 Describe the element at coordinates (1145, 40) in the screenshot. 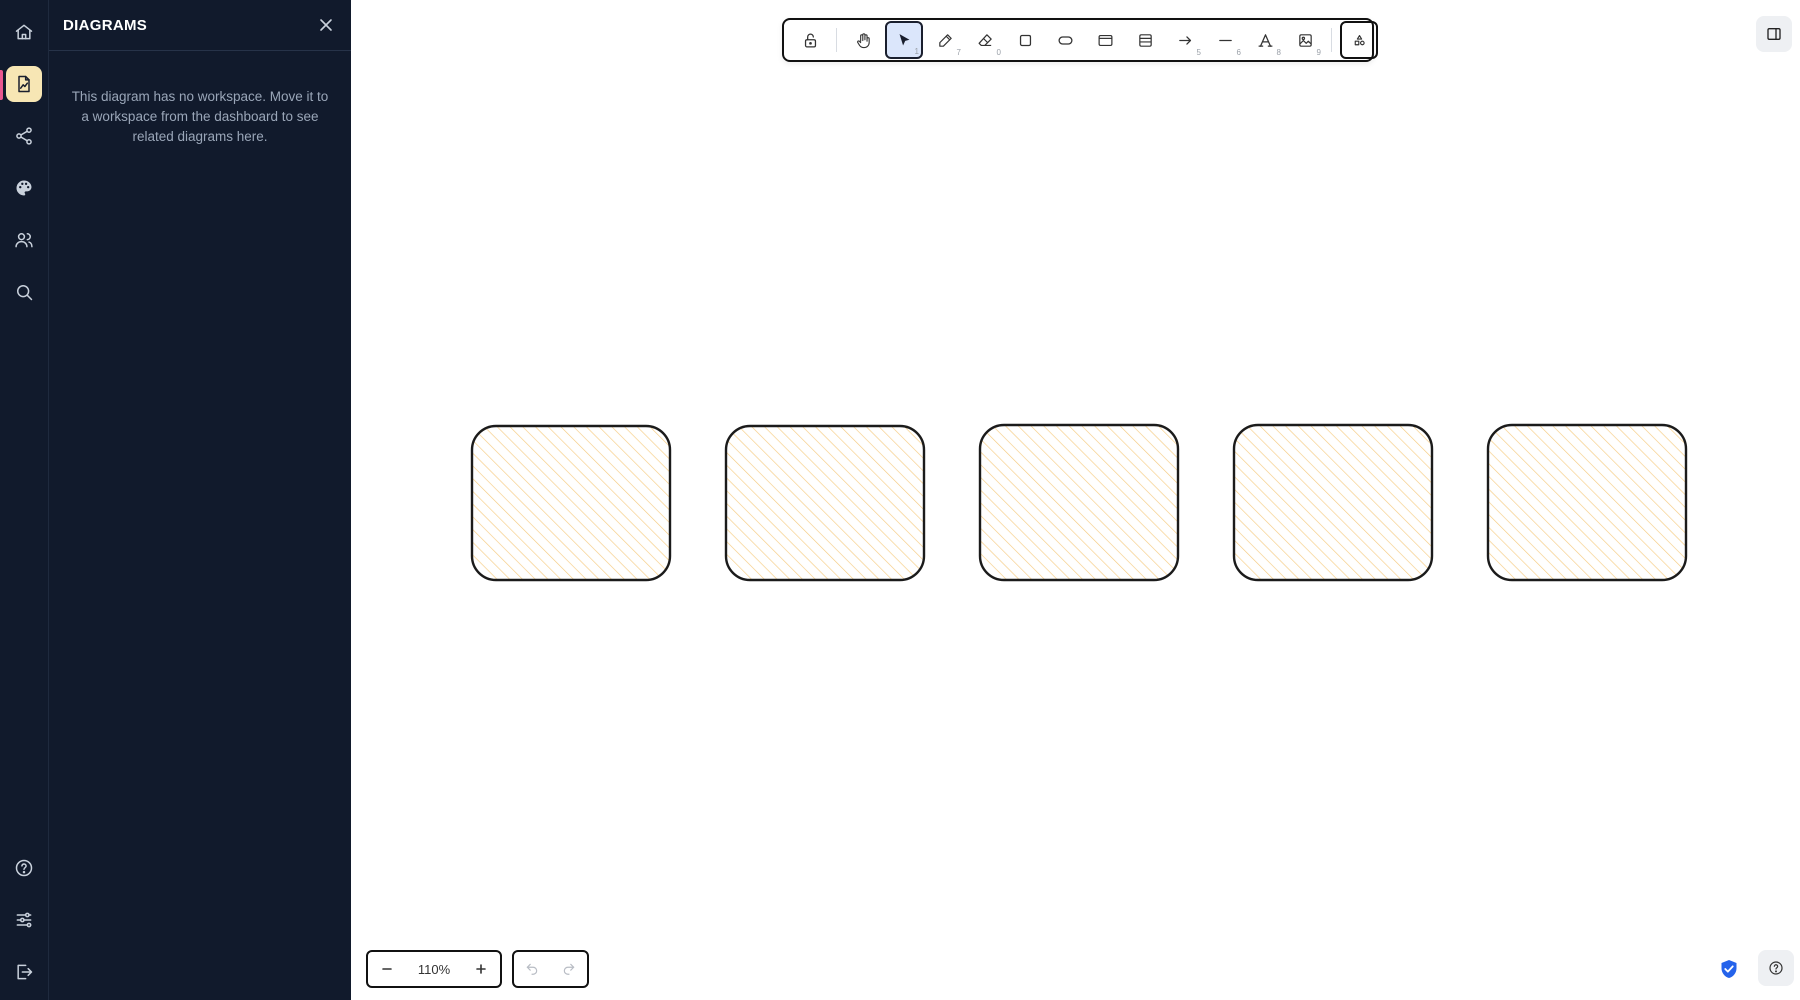

I see `table-icon` at that location.